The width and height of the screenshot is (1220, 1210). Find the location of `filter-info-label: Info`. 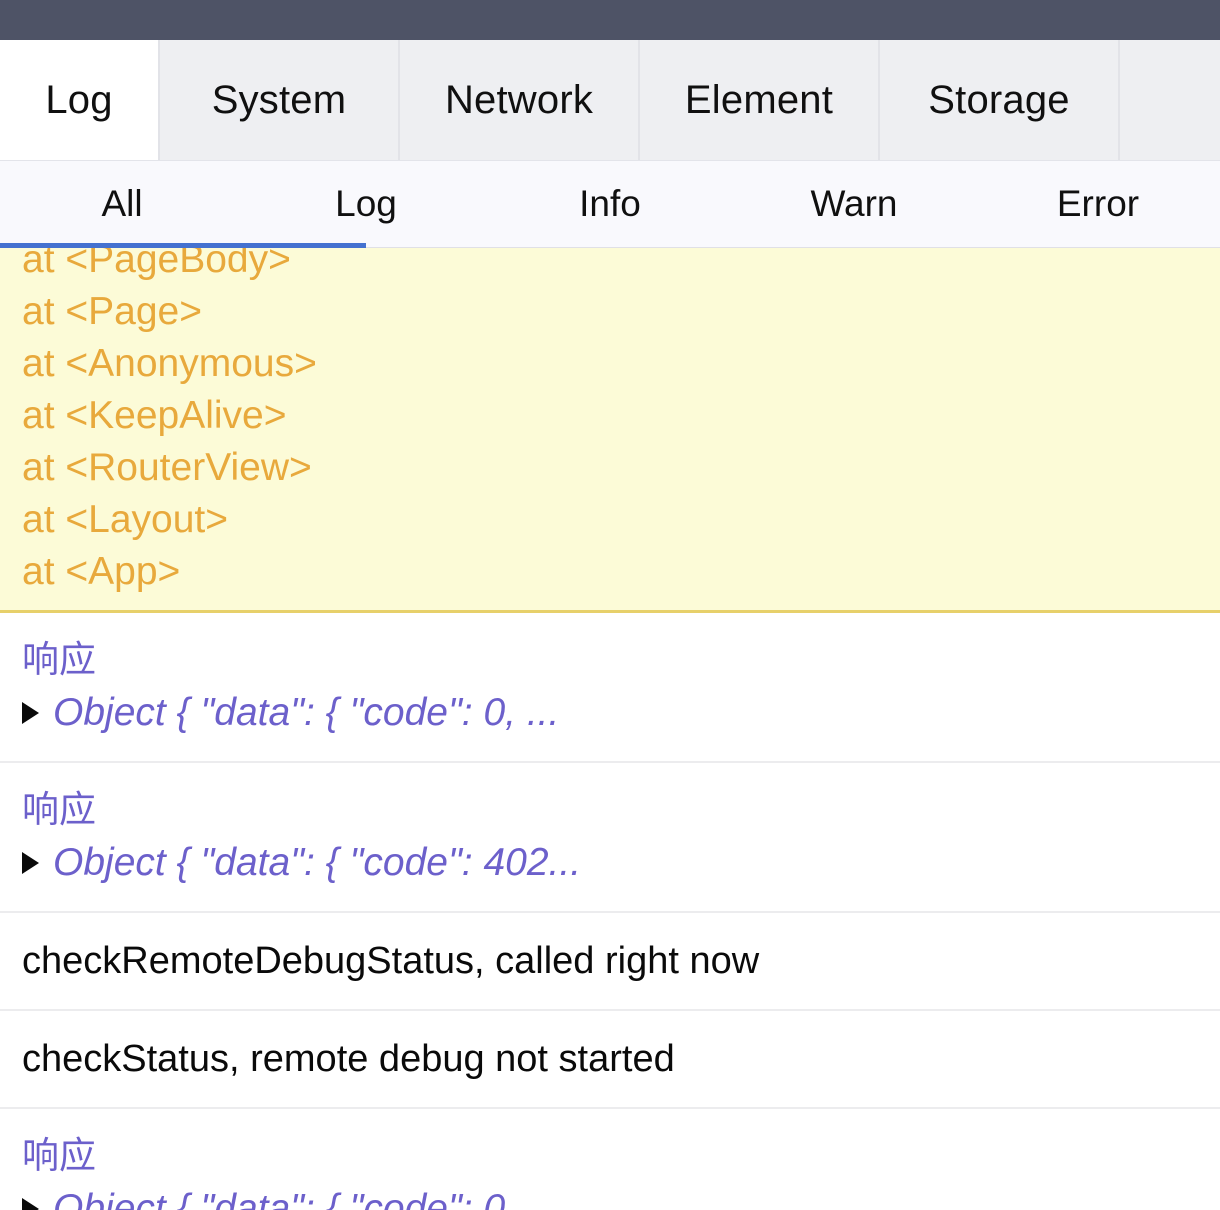

filter-info-label: Info is located at coordinates (610, 203).